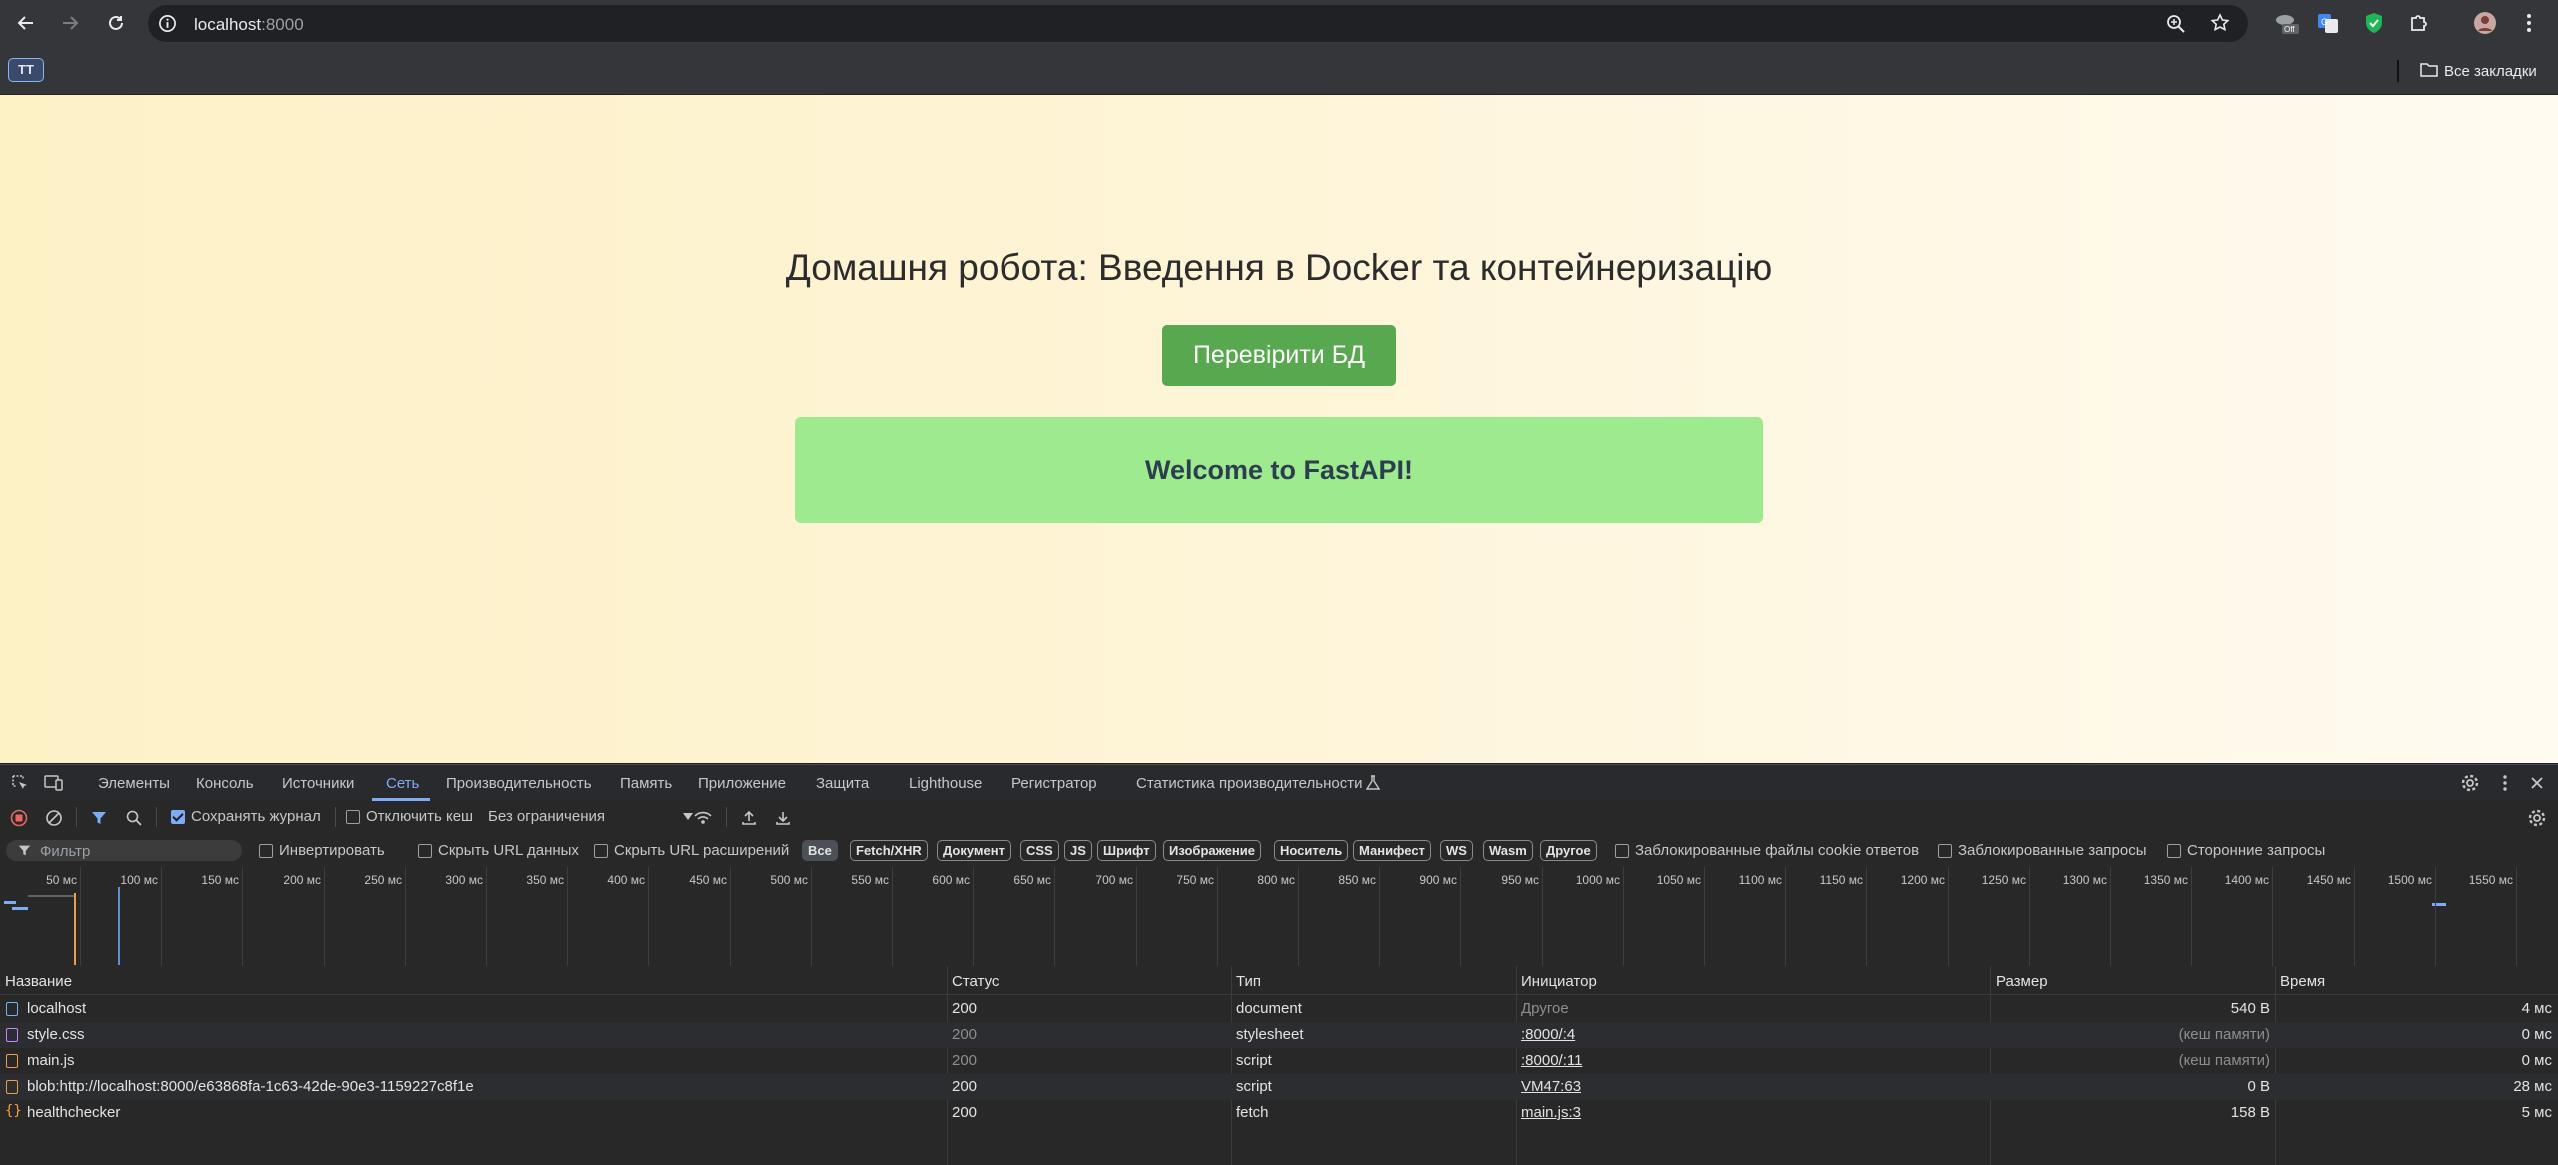 This screenshot has width=2558, height=1165. Describe the element at coordinates (1456, 850) in the screenshot. I see `filter-type-ws: WS` at that location.